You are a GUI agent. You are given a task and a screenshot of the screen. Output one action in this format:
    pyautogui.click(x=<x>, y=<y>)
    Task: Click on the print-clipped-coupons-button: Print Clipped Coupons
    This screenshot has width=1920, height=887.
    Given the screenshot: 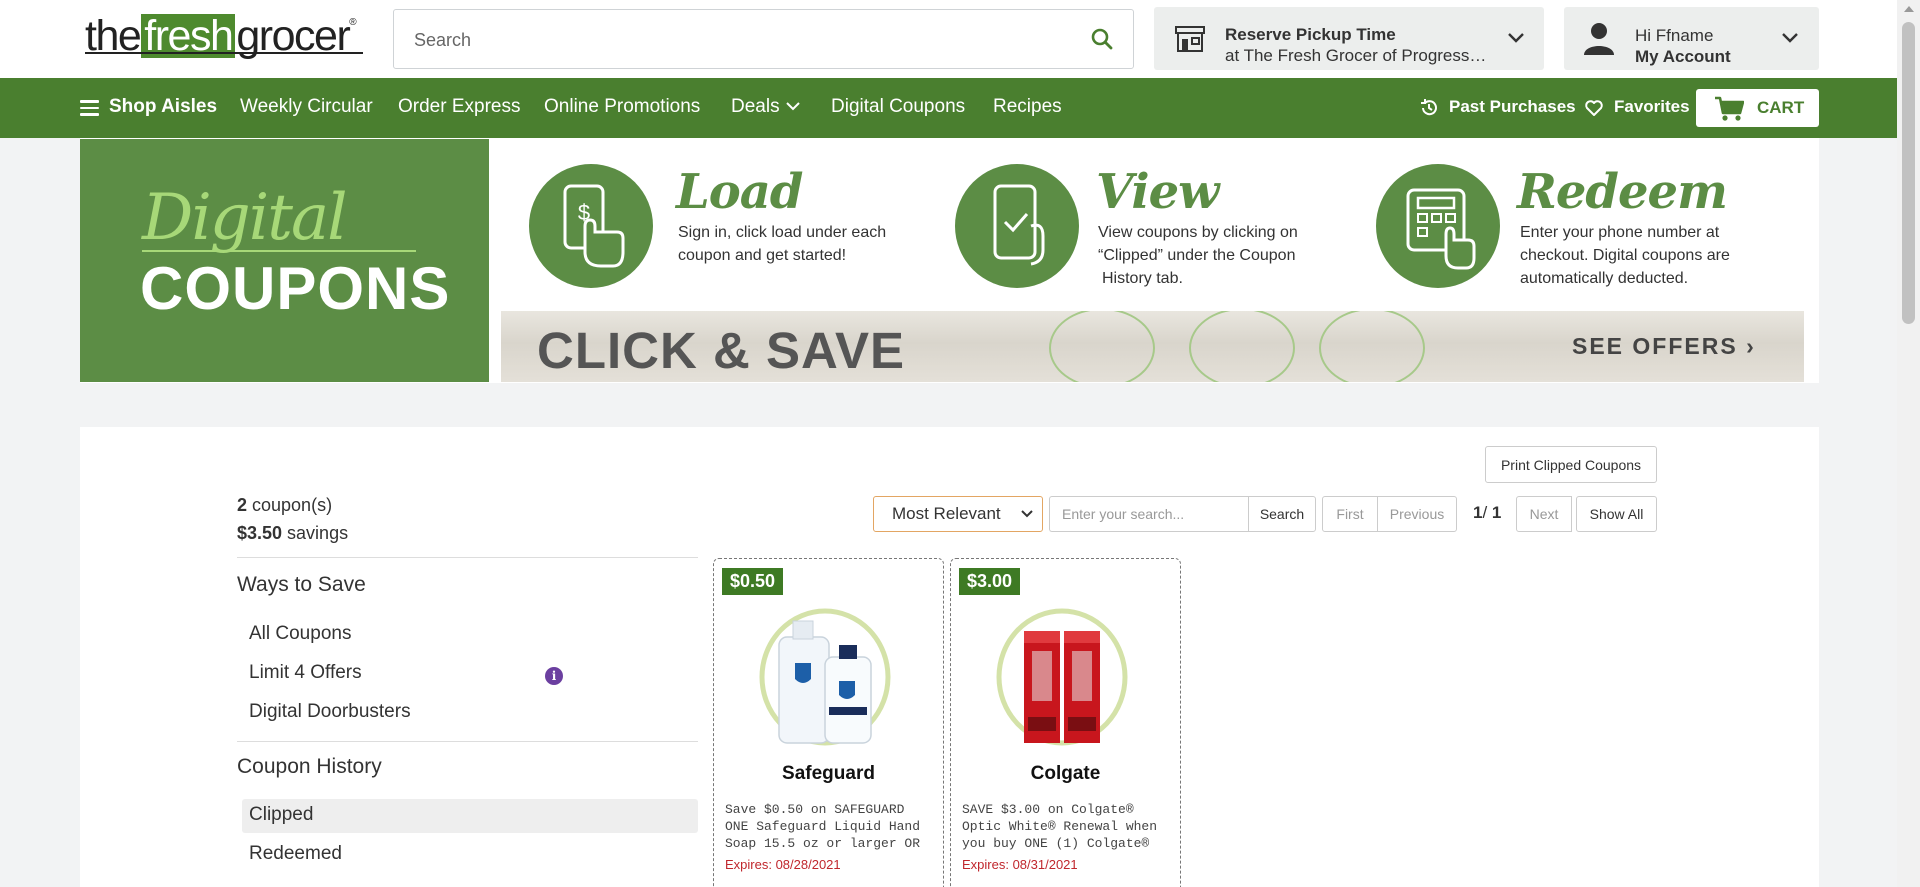 What is the action you would take?
    pyautogui.click(x=1571, y=464)
    